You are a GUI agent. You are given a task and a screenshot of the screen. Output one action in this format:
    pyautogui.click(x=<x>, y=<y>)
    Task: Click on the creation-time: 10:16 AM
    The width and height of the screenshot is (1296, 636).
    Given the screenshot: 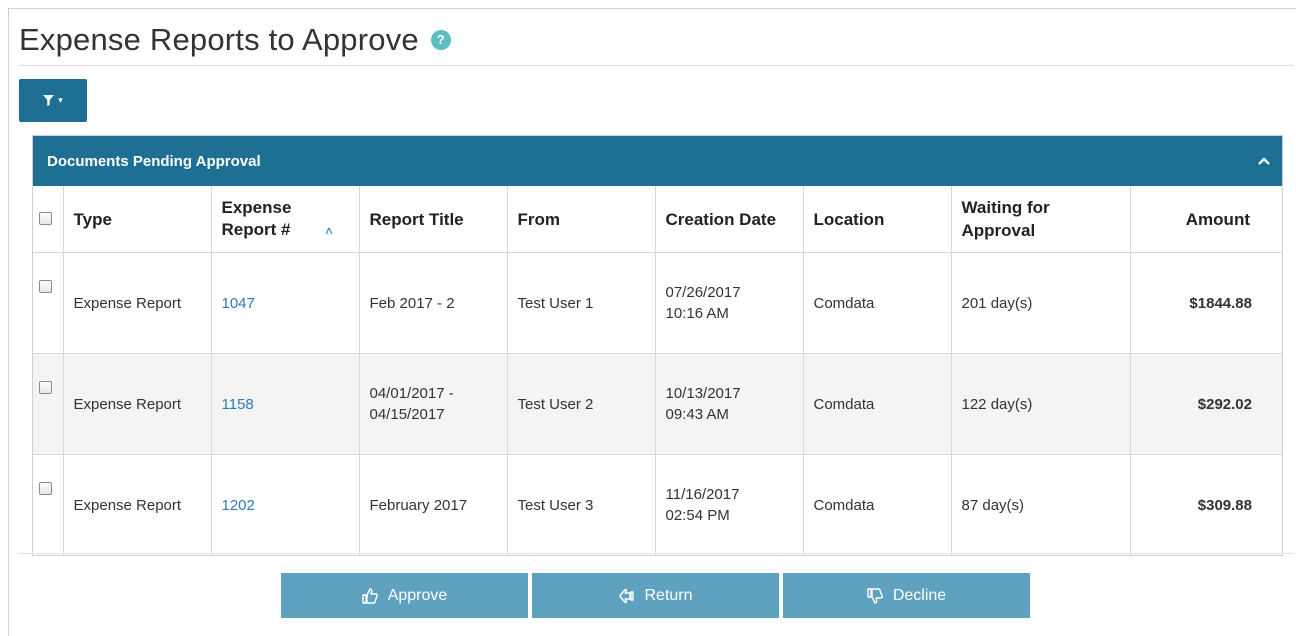 What is the action you would take?
    pyautogui.click(x=697, y=313)
    